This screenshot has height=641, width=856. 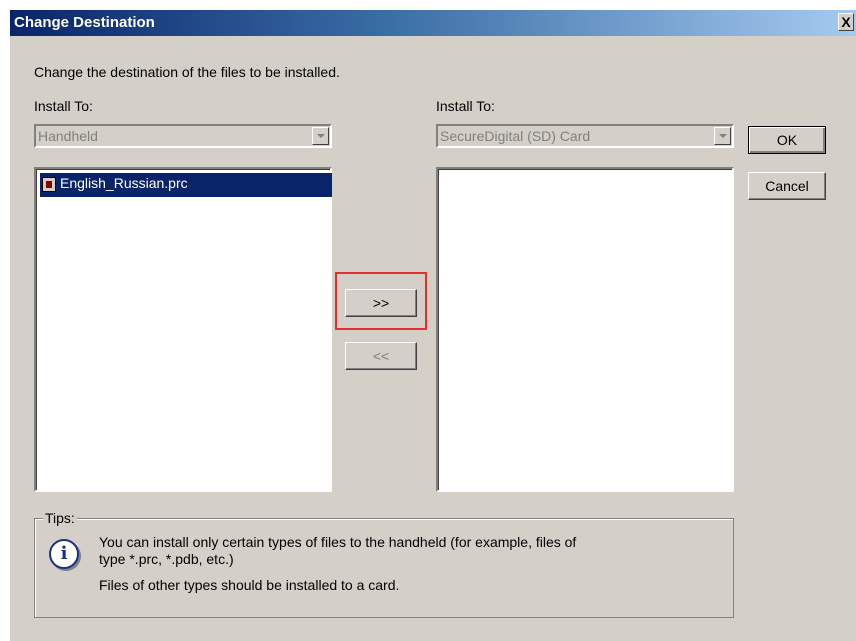 I want to click on close-button: X, so click(x=846, y=22).